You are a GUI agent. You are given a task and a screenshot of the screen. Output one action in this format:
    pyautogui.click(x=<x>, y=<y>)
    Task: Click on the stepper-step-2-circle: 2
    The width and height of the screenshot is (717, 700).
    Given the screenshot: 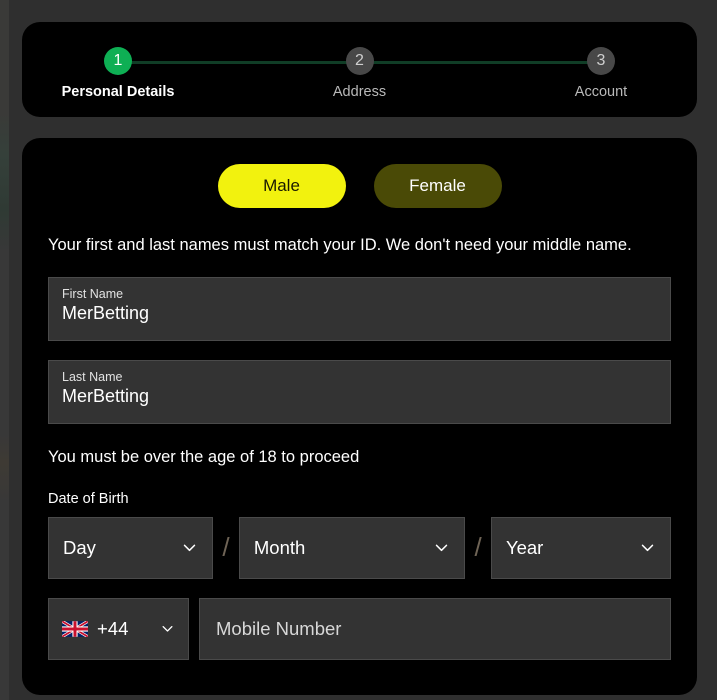 What is the action you would take?
    pyautogui.click(x=359, y=60)
    